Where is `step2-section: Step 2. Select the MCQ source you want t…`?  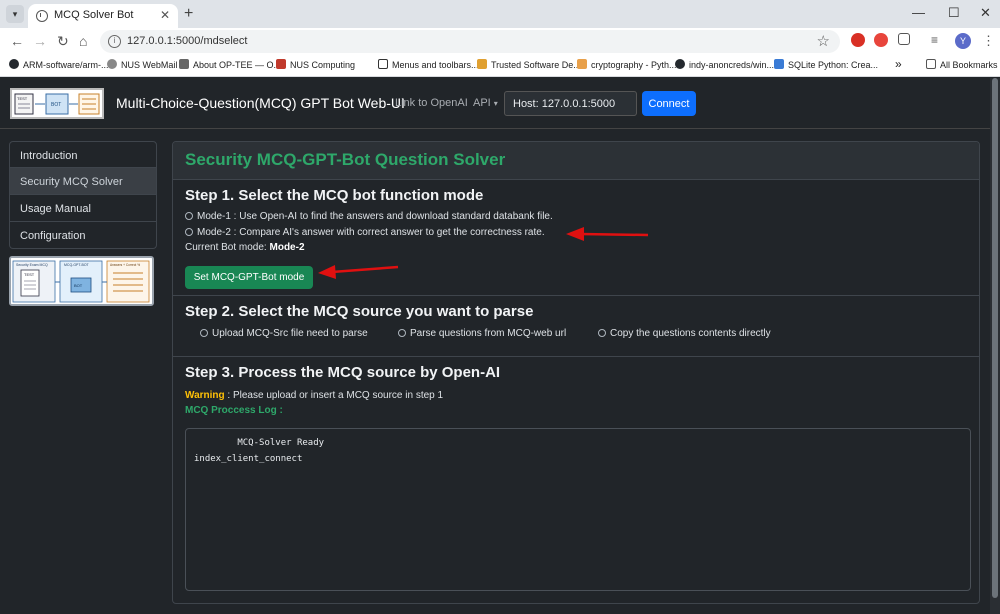 step2-section: Step 2. Select the MCQ source you want t… is located at coordinates (576, 325).